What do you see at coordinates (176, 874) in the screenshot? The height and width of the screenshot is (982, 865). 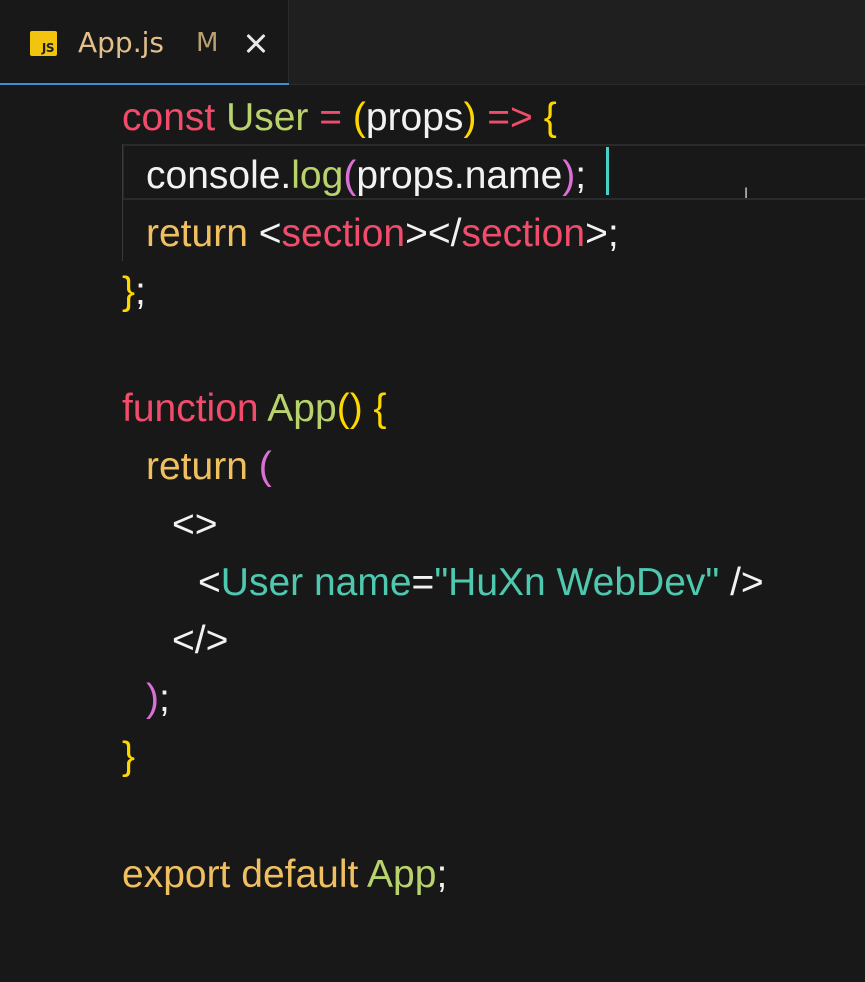 I see `token-keyword: export` at bounding box center [176, 874].